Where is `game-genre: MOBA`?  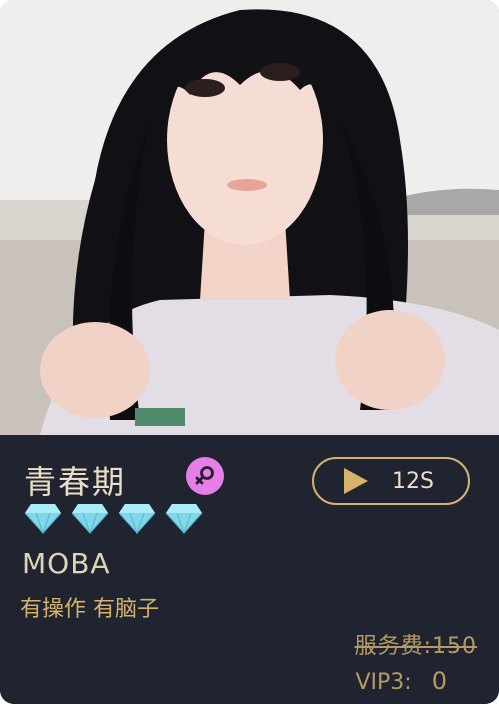
game-genre: MOBA is located at coordinates (66, 563).